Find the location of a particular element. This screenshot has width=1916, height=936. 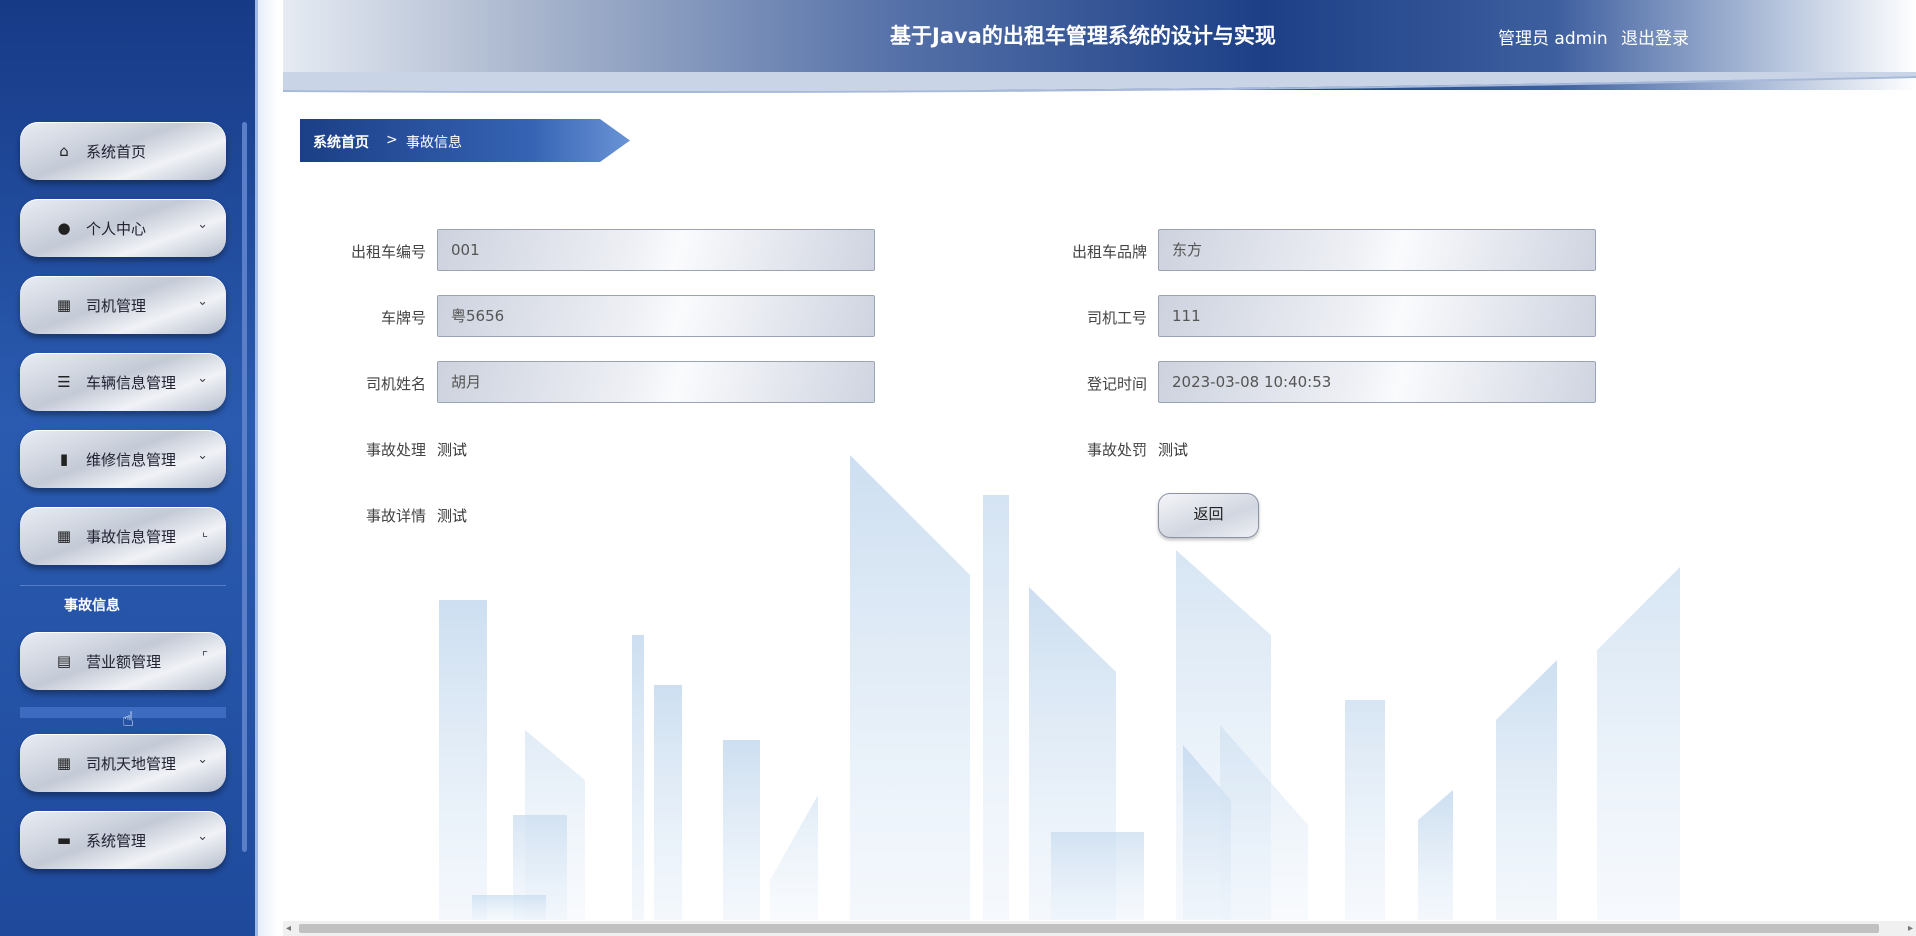

plate-number-field: 粤5656 is located at coordinates (656, 316).